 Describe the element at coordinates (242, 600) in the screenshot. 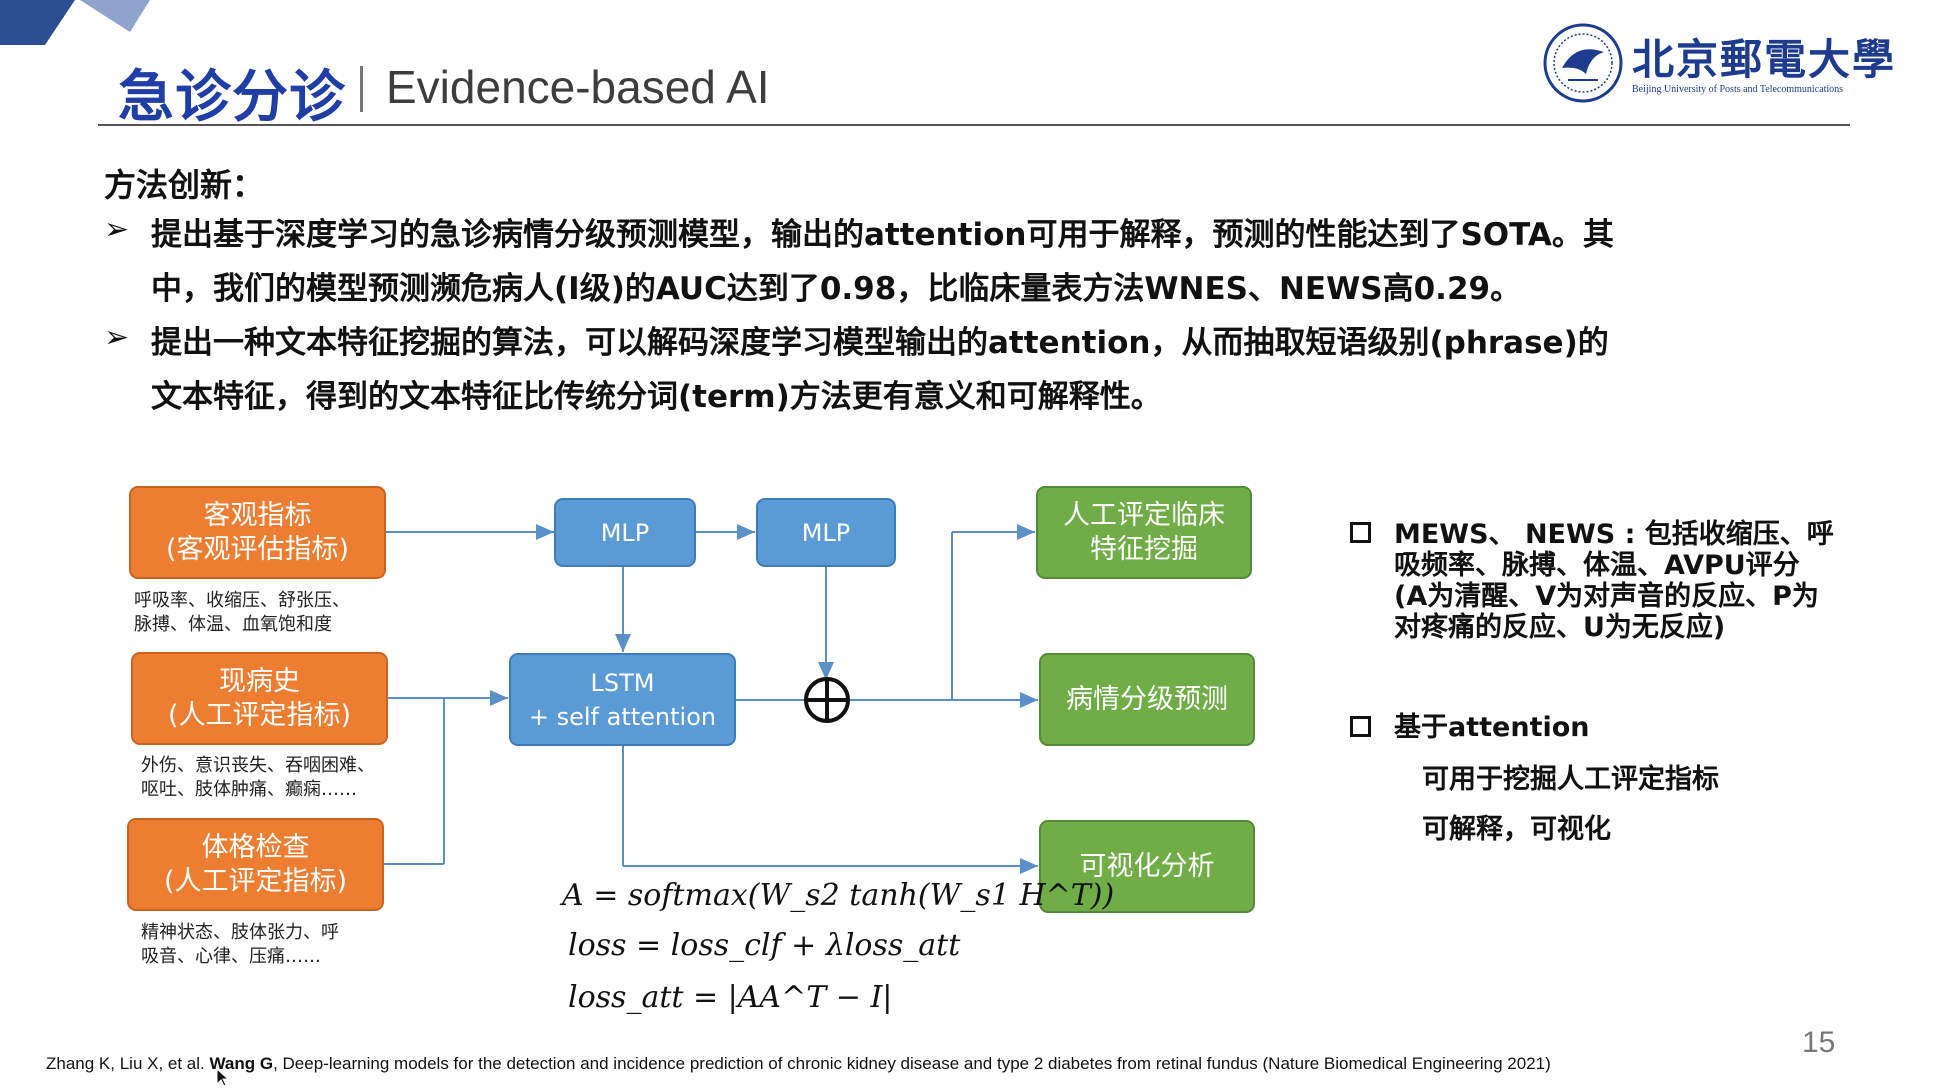

I see `input-1-note-line-1: 呼吸率、收缩压、舒张压、` at that location.